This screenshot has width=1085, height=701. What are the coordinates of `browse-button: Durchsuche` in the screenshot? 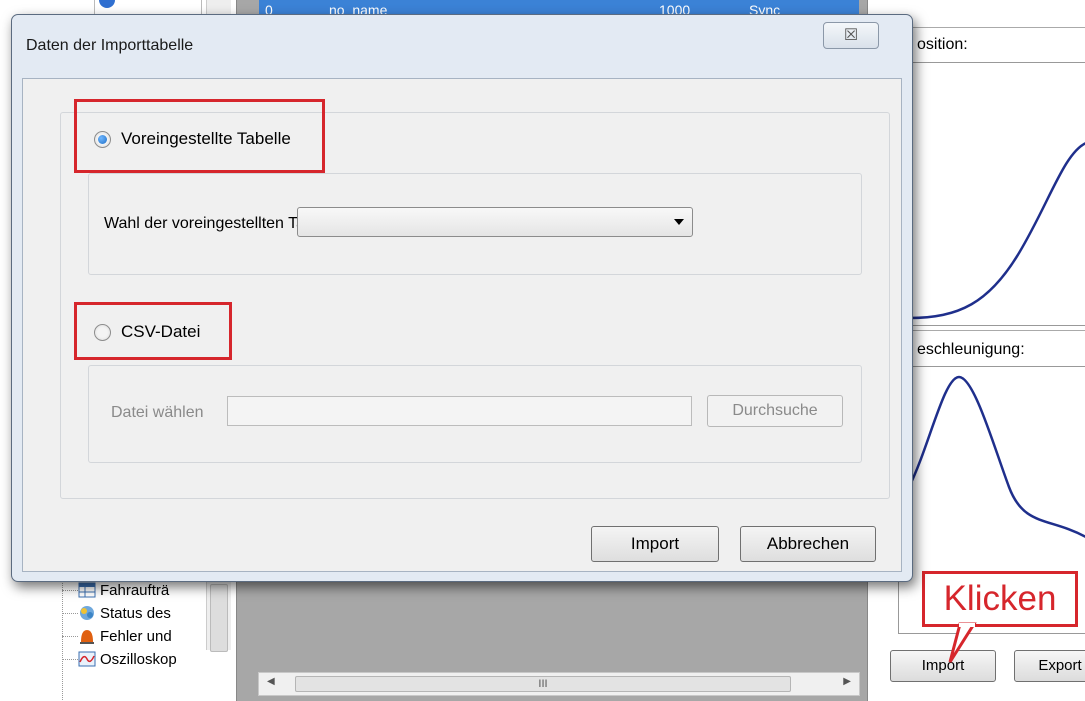 It's located at (775, 411).